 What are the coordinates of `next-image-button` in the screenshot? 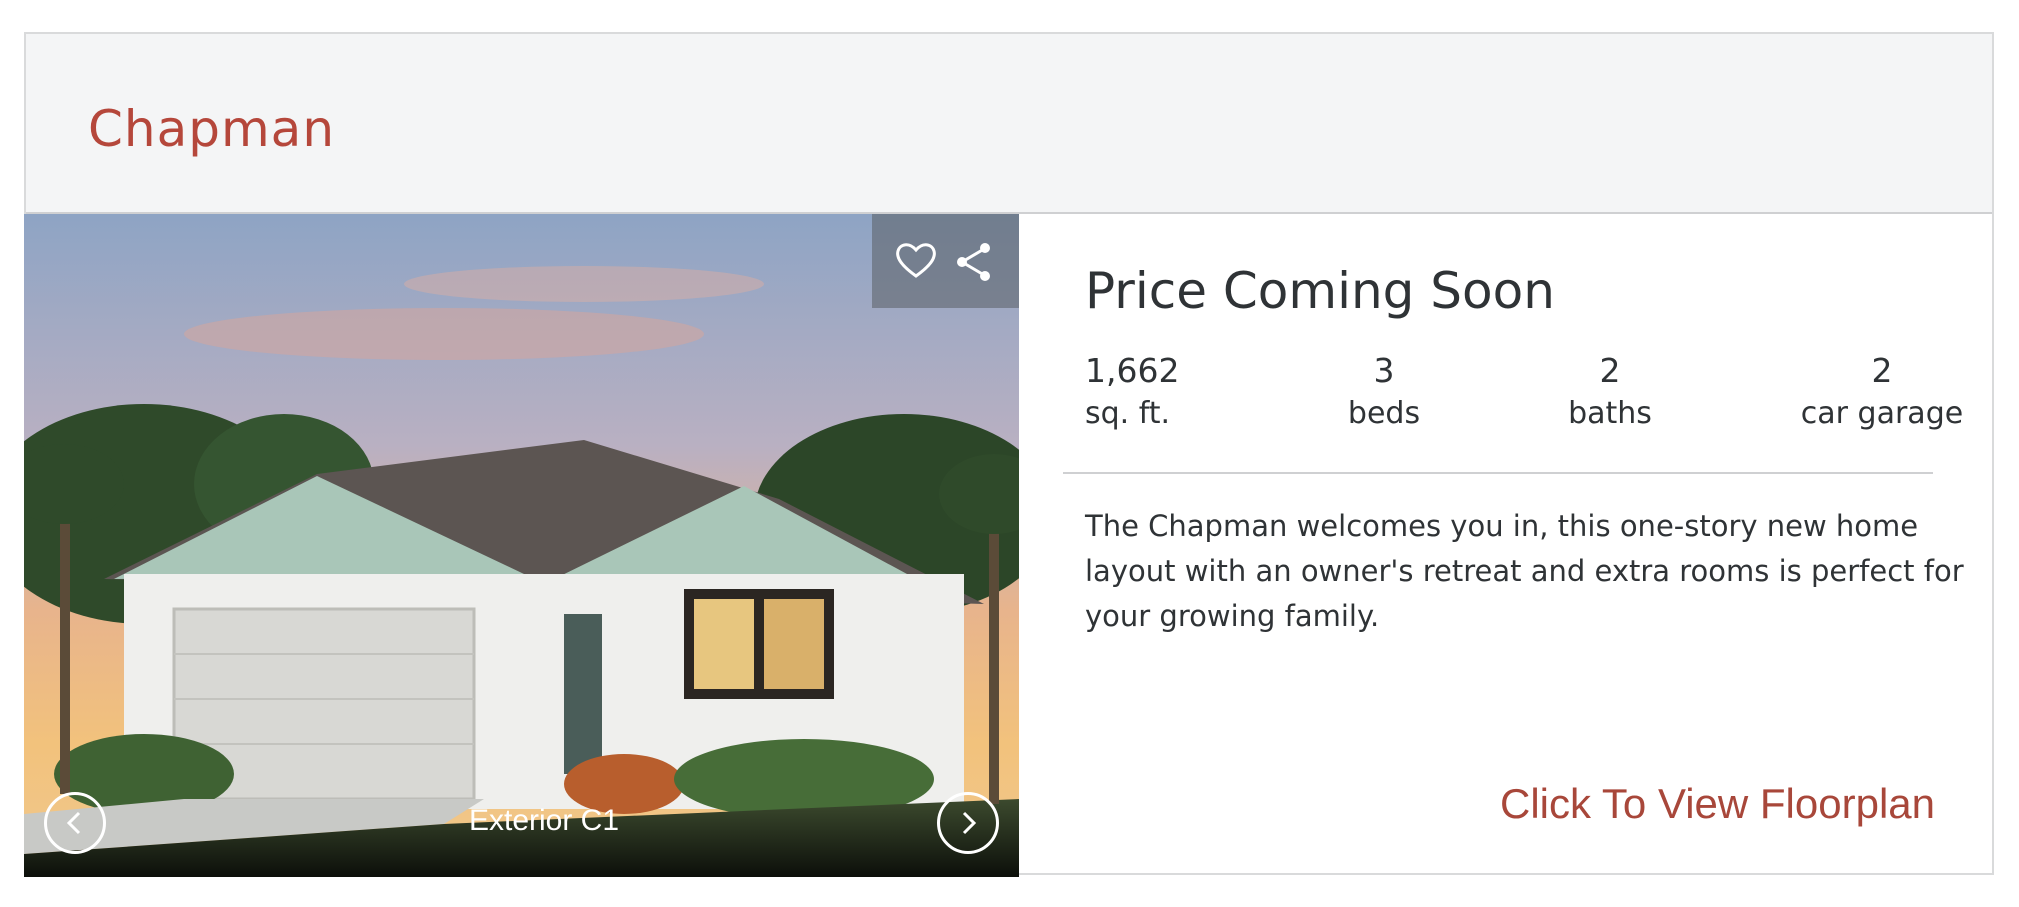 It's located at (968, 823).